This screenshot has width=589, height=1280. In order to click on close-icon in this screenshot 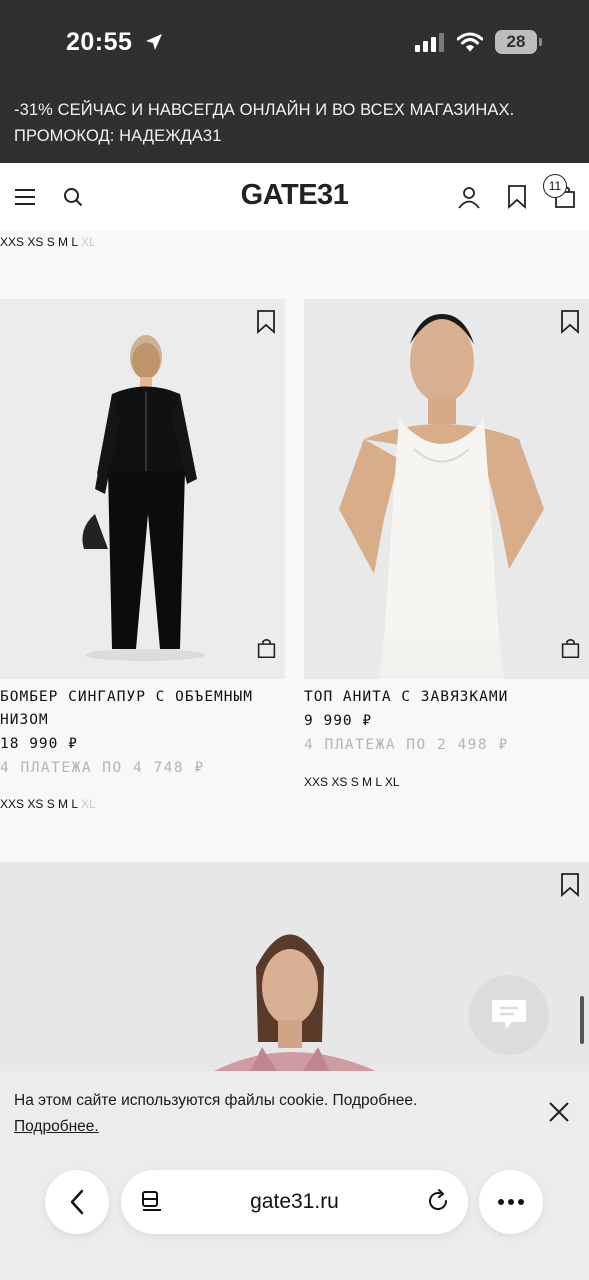, I will do `click(559, 1112)`.